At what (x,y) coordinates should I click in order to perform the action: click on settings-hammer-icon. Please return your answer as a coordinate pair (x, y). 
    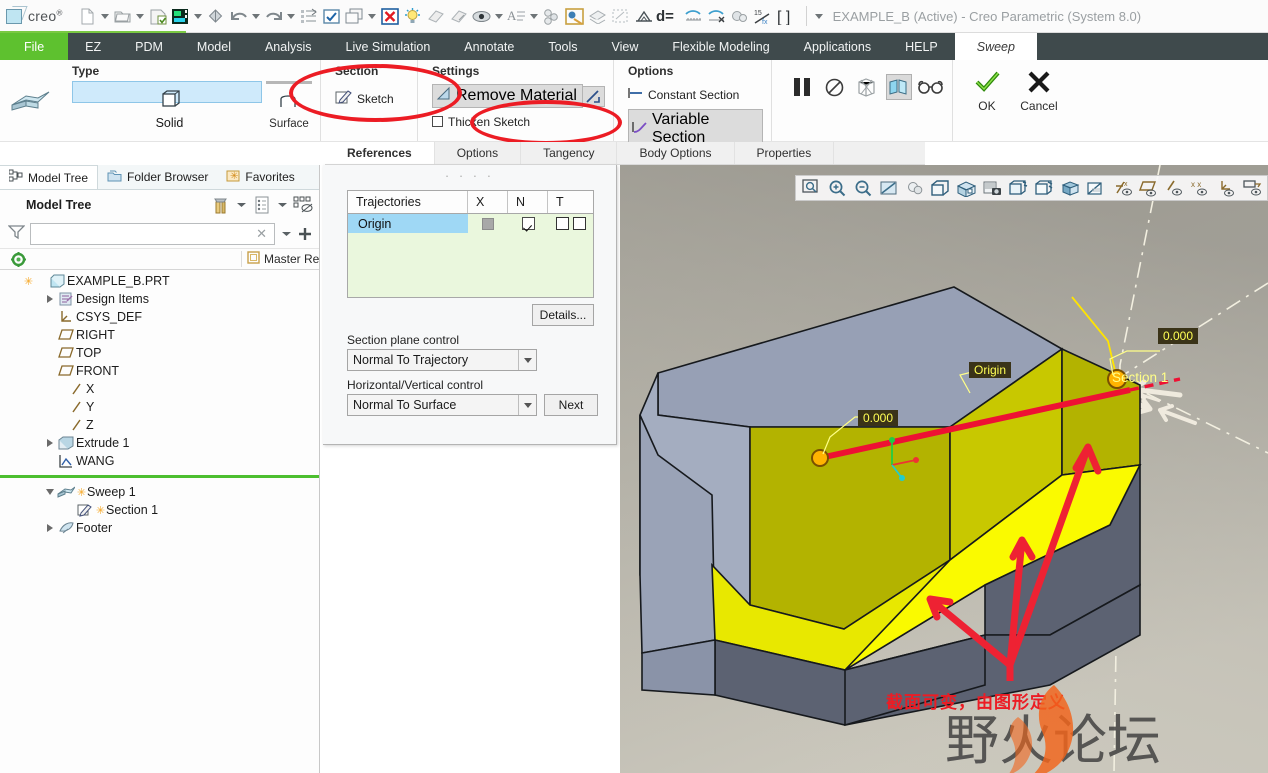
    Looking at the image, I should click on (221, 205).